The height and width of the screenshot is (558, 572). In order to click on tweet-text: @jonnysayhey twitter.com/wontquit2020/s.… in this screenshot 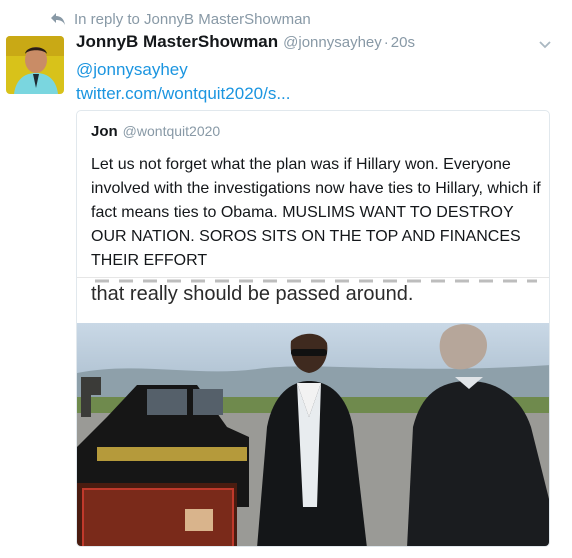, I will do `click(183, 82)`.